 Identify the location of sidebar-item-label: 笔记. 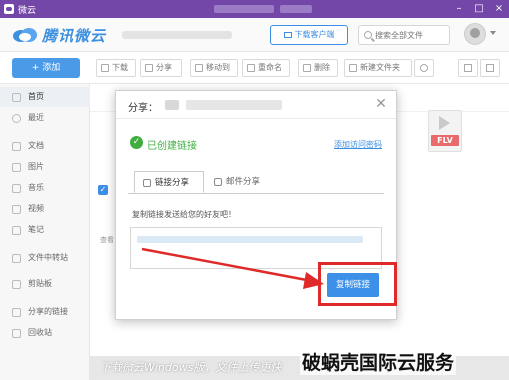
(36, 229).